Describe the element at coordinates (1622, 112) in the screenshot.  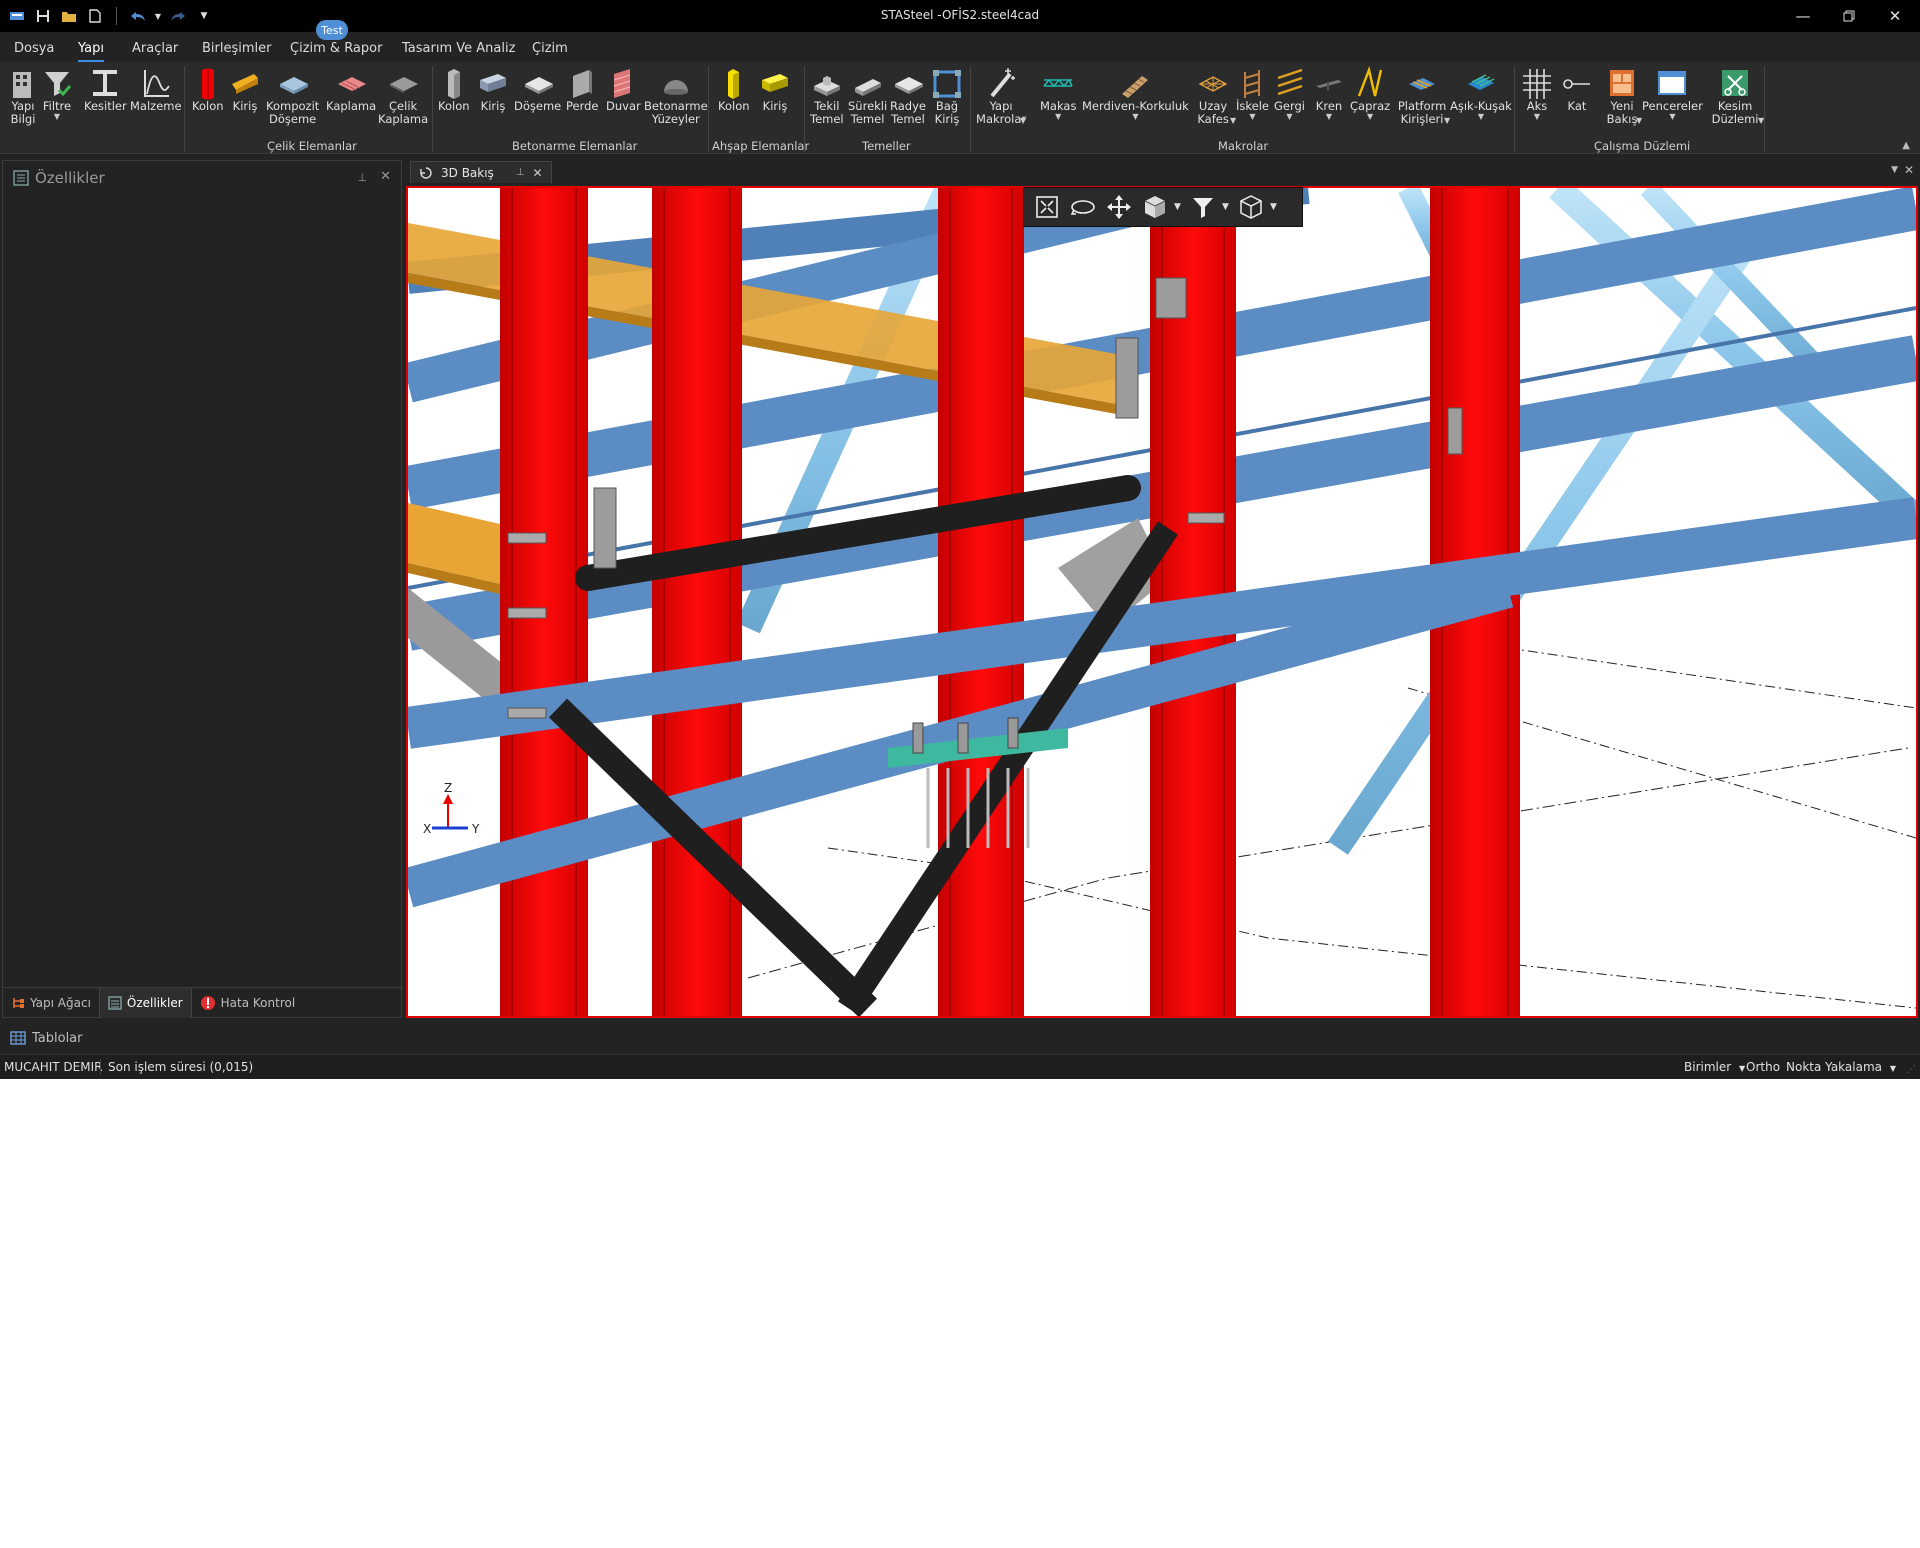
I see `ribbon-label: Yeni Bakış` at that location.